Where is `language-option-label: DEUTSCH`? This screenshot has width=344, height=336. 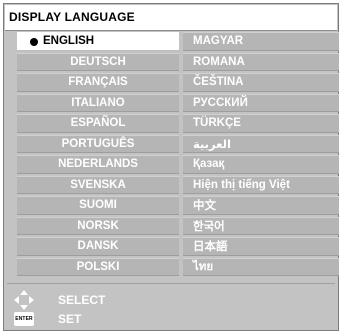
language-option-label: DEUTSCH is located at coordinates (98, 61).